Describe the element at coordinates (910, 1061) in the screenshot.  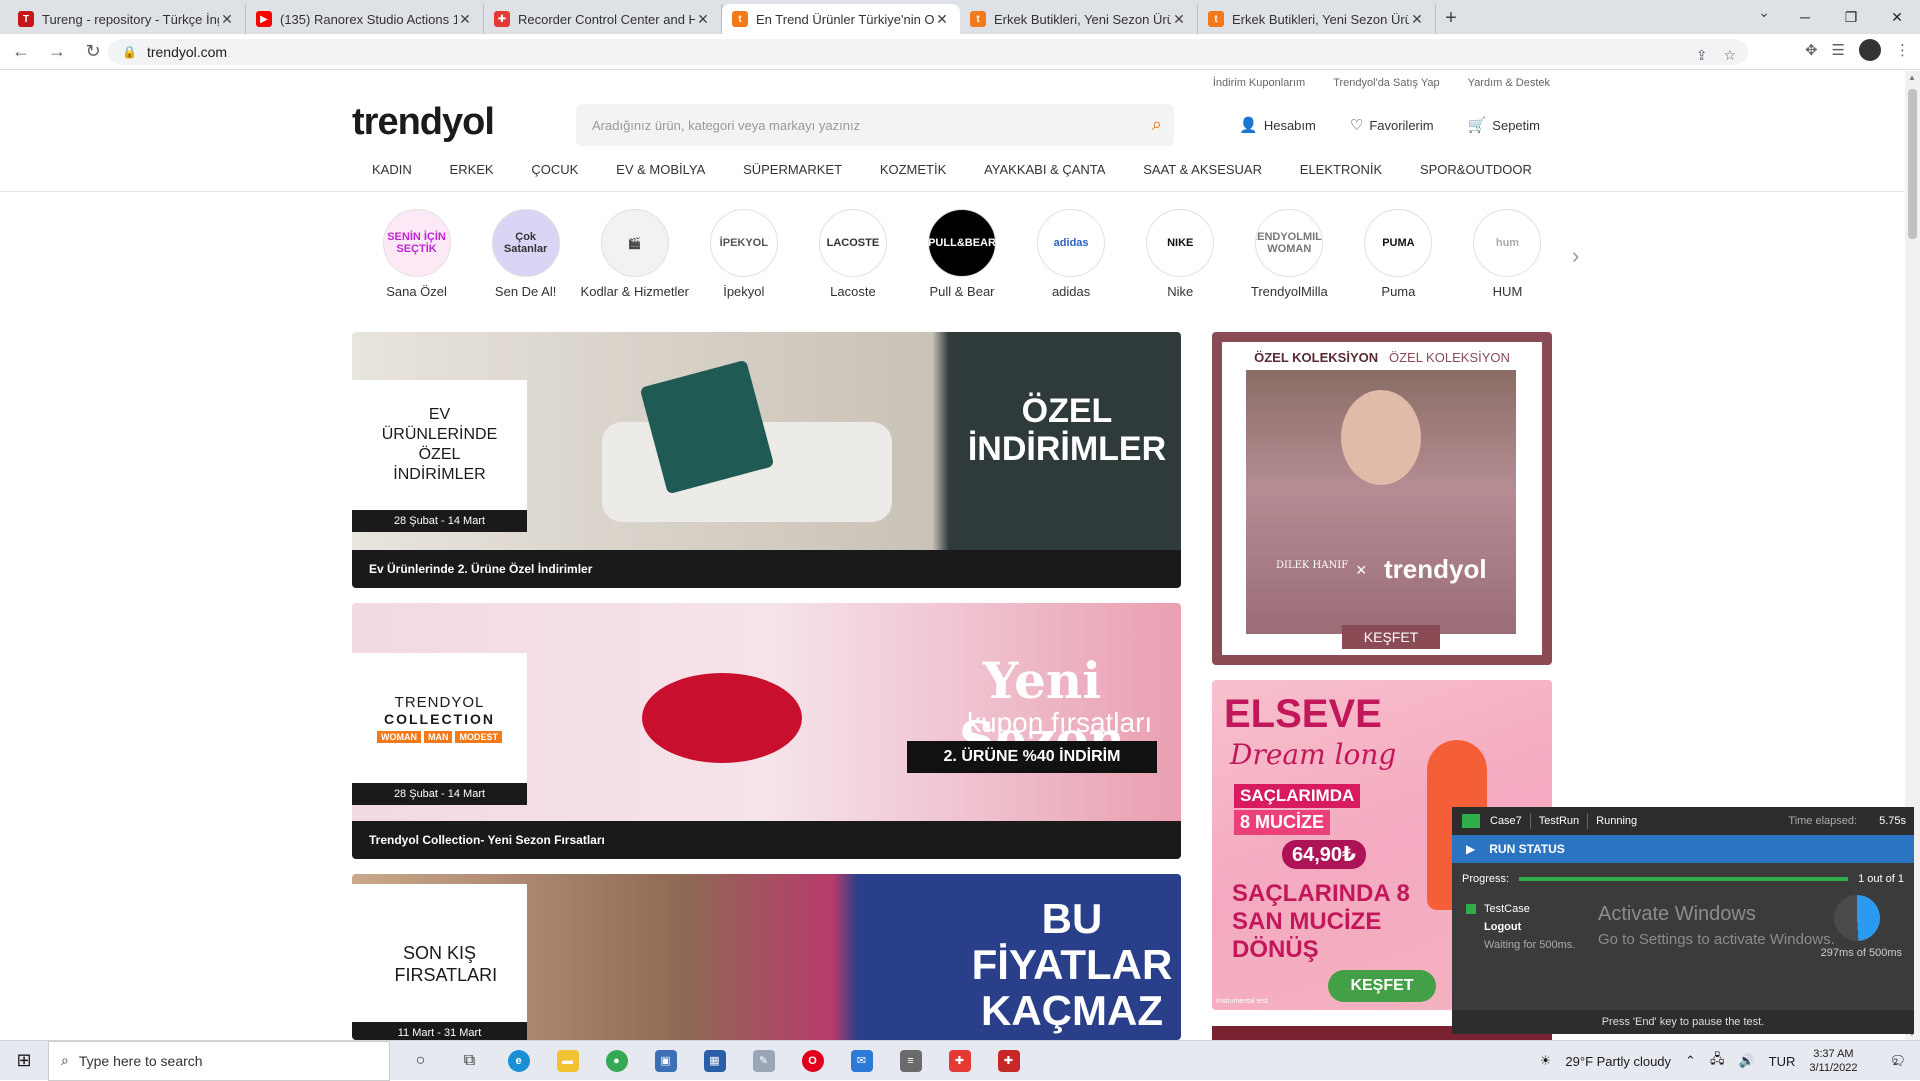
I see `notepad-icon: ≡` at that location.